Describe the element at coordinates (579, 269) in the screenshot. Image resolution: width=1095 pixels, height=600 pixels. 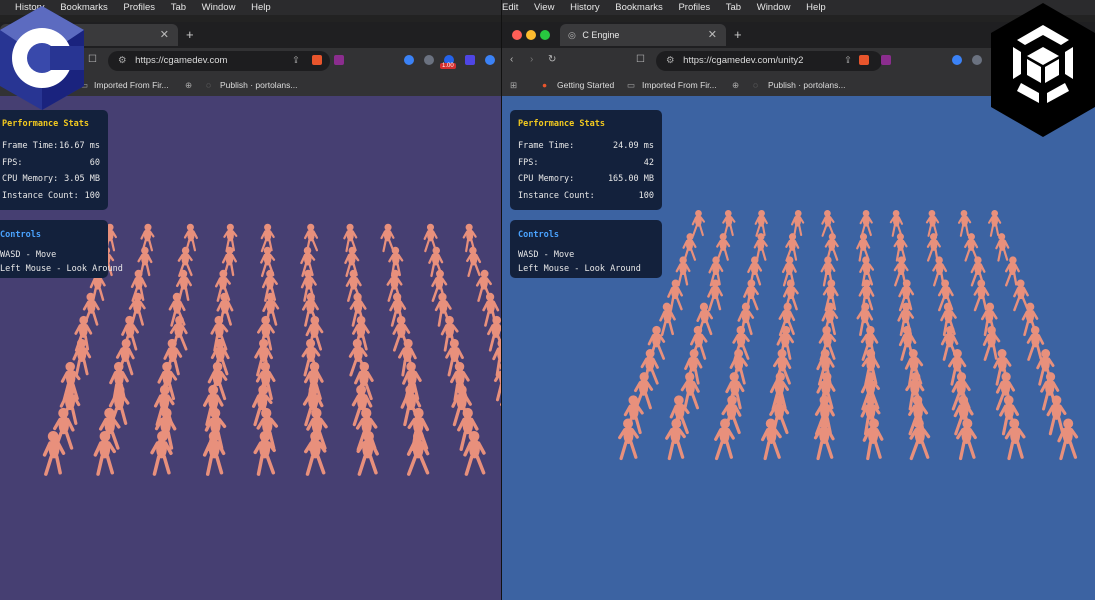
I see `controls-look: Left Mouse - Look Around` at that location.